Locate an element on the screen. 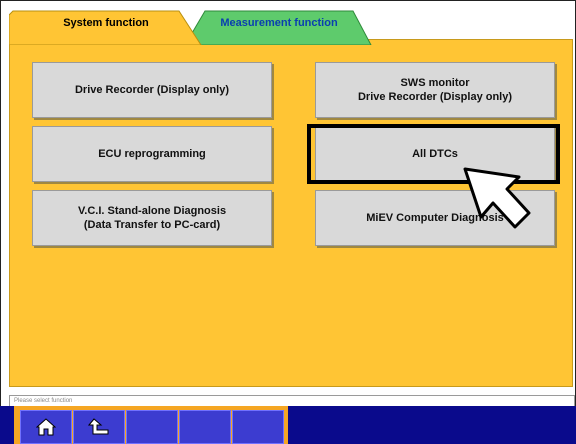  tab-system-label: System function is located at coordinates (106, 23).